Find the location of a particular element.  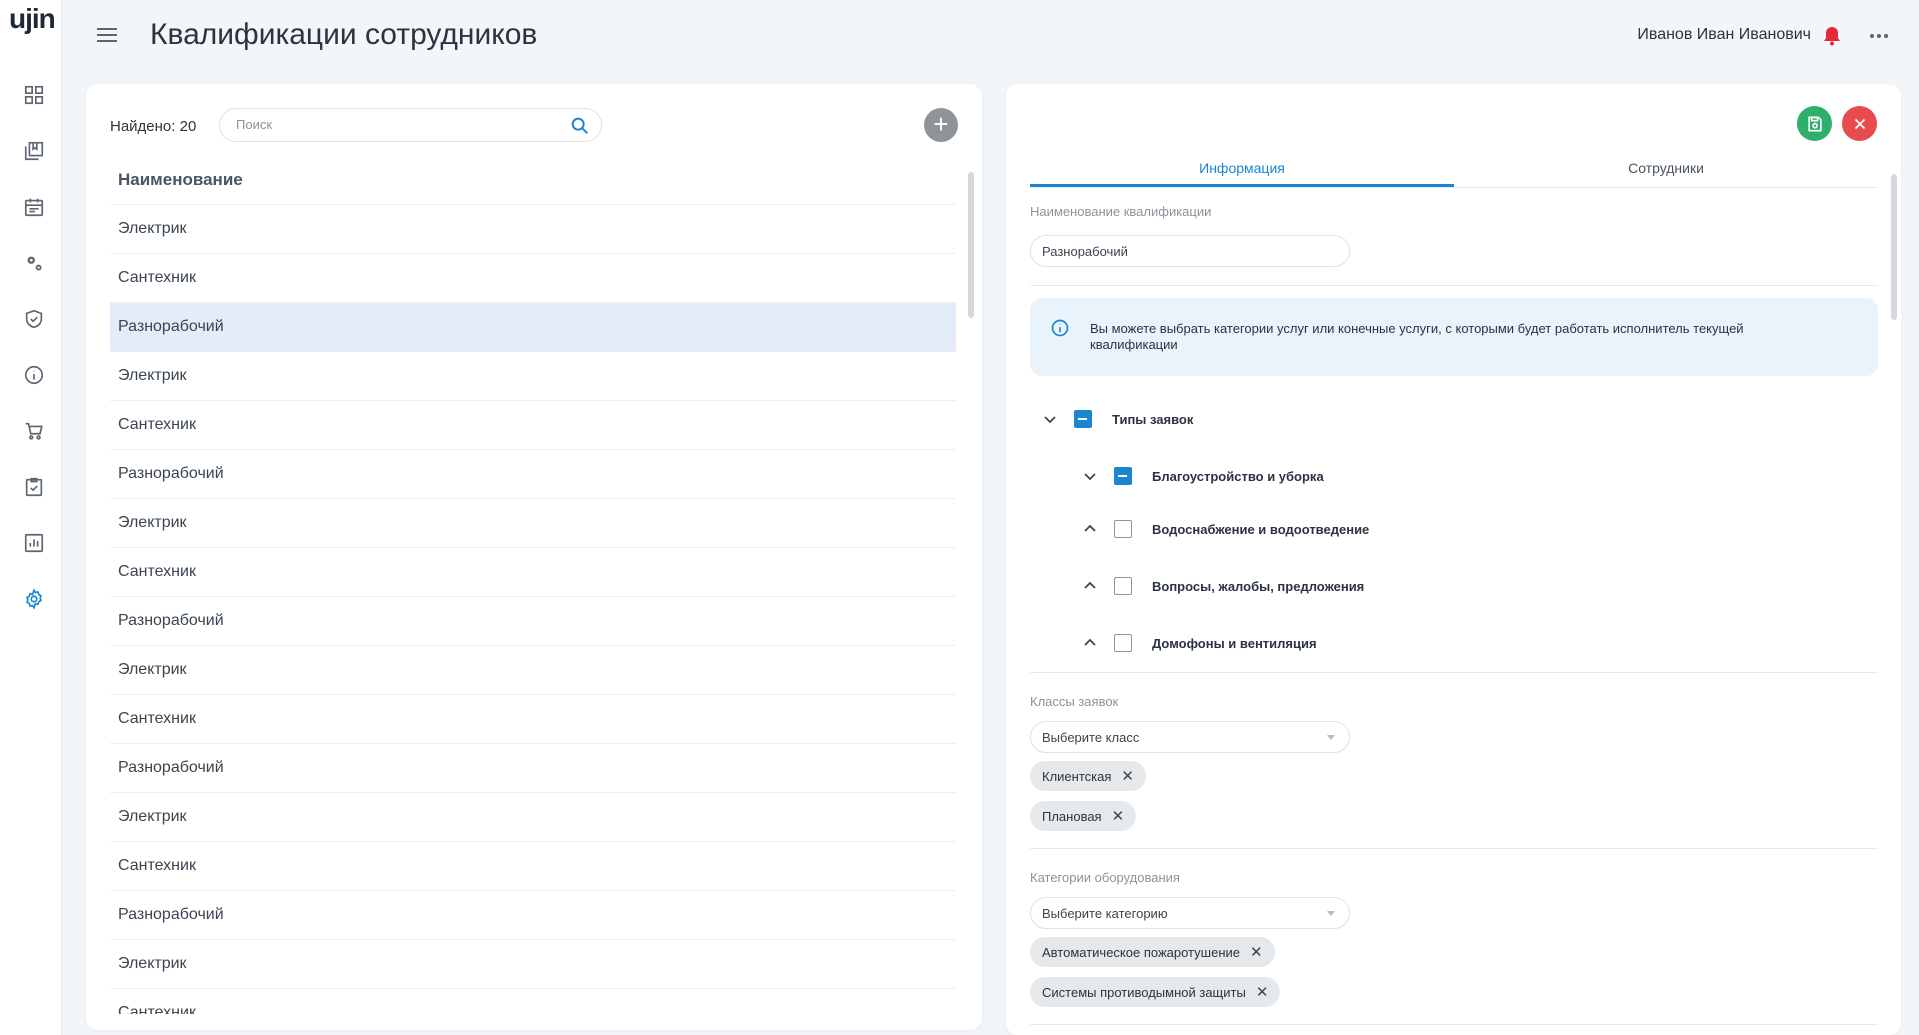

search-box is located at coordinates (410, 125).